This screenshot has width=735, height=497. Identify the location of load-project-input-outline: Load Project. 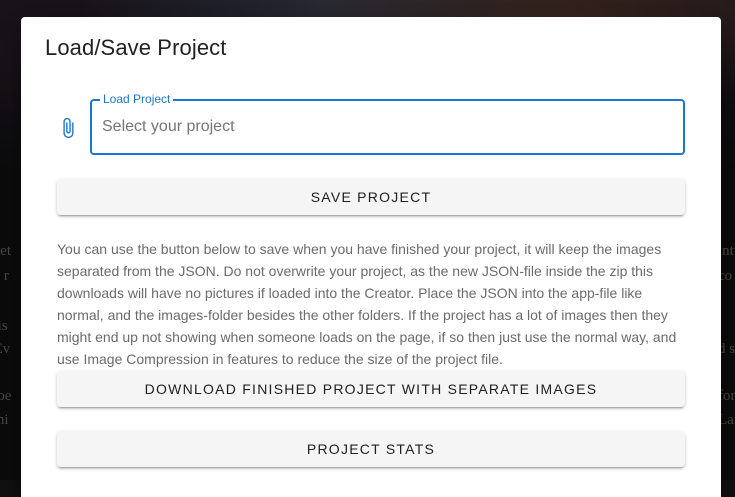
(387, 123).